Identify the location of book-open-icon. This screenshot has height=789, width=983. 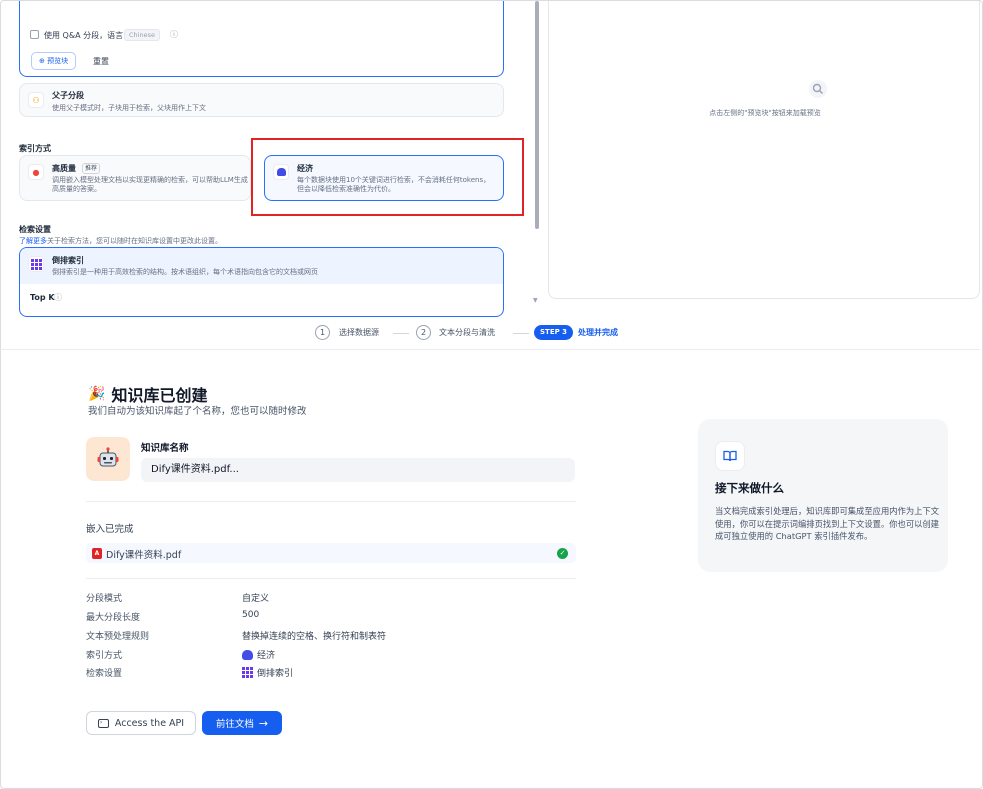
(730, 456).